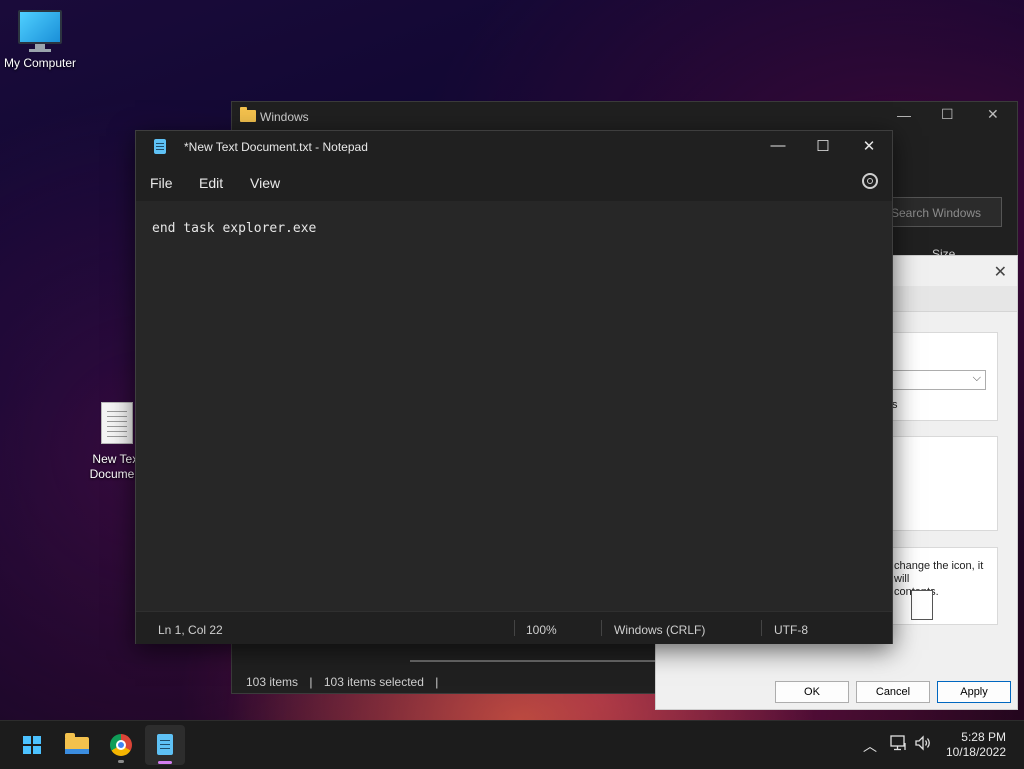 This screenshot has width=1024, height=769. Describe the element at coordinates (514, 182) in the screenshot. I see `menu-bar: File Edit View` at that location.